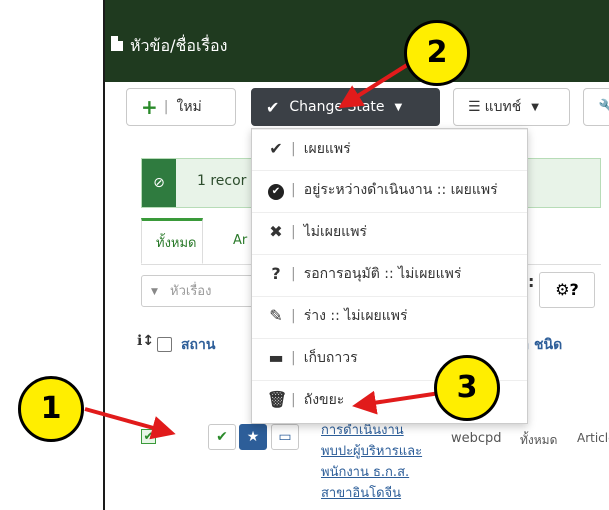  Describe the element at coordinates (377, 83) in the screenshot. I see `arrow-to-change-state` at that location.